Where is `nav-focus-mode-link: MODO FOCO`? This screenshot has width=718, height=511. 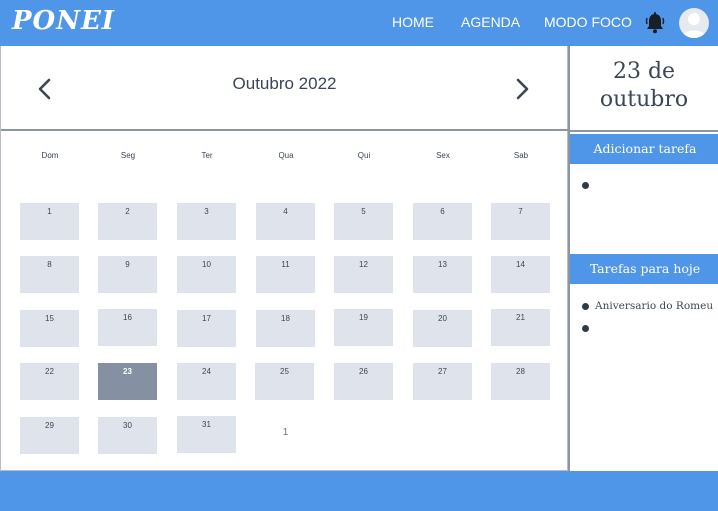 nav-focus-mode-link: MODO FOCO is located at coordinates (588, 22).